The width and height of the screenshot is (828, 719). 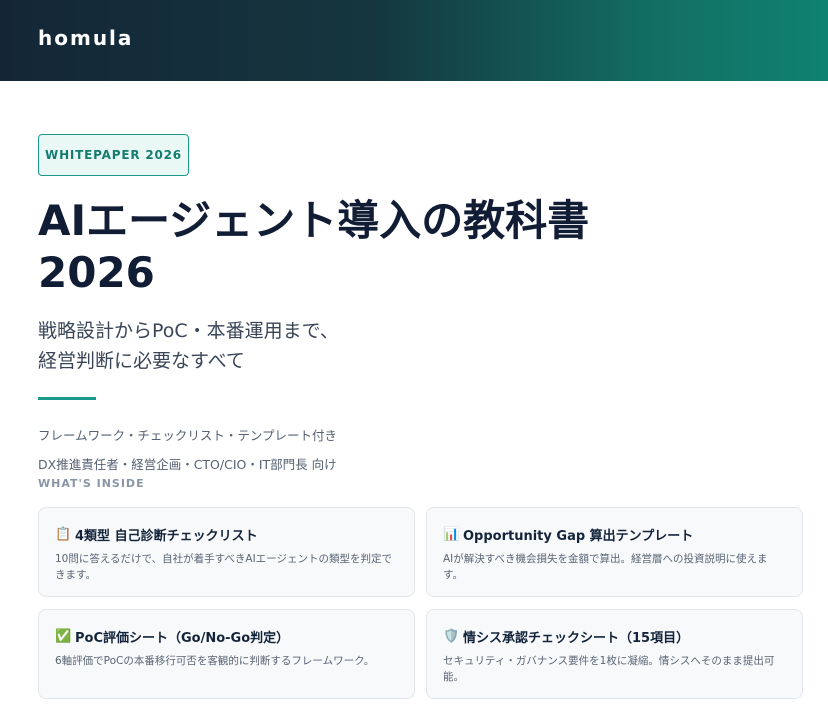 I want to click on card-description: AIが解決すべき機会損失を金額で算出。経営層への投資説明に使えます。, so click(x=605, y=567).